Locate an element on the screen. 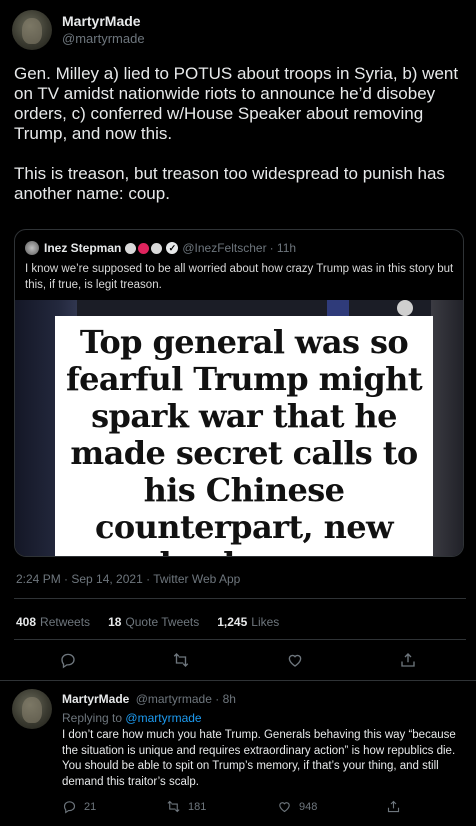  retweets-stat: 408 Retweets is located at coordinates (53, 622).